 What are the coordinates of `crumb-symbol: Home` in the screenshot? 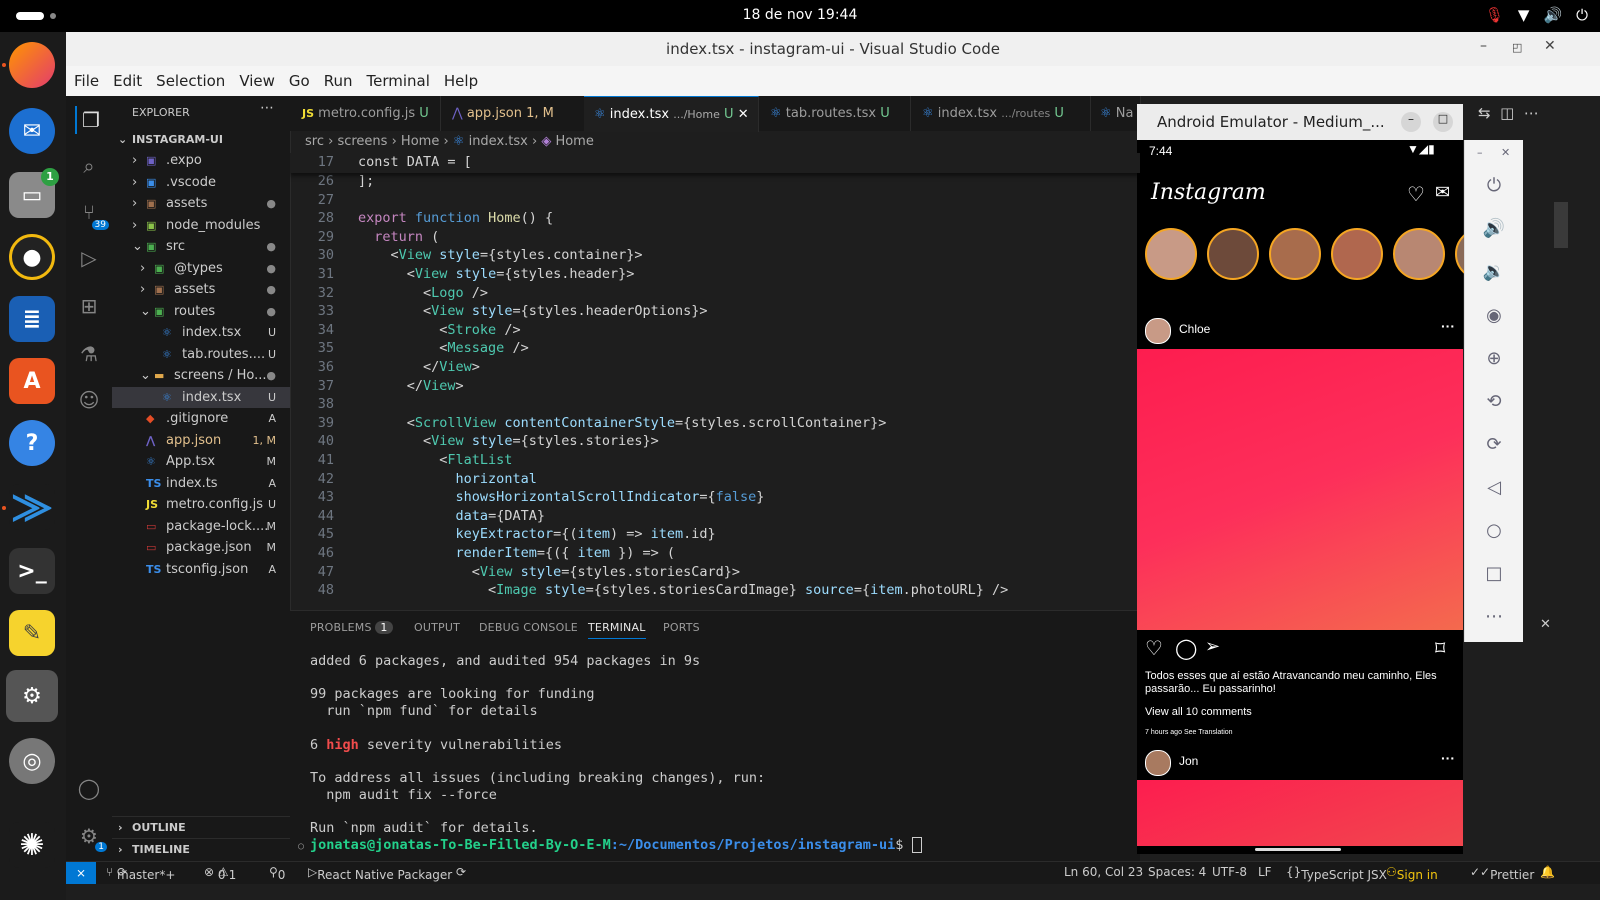 It's located at (574, 141).